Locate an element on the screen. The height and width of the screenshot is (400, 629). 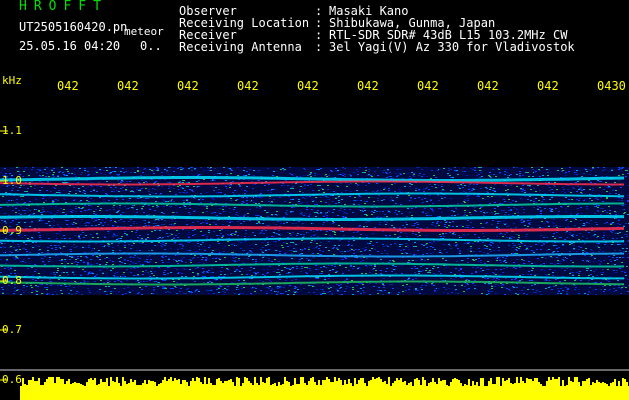
antenna-sep: : is located at coordinates (319, 47).